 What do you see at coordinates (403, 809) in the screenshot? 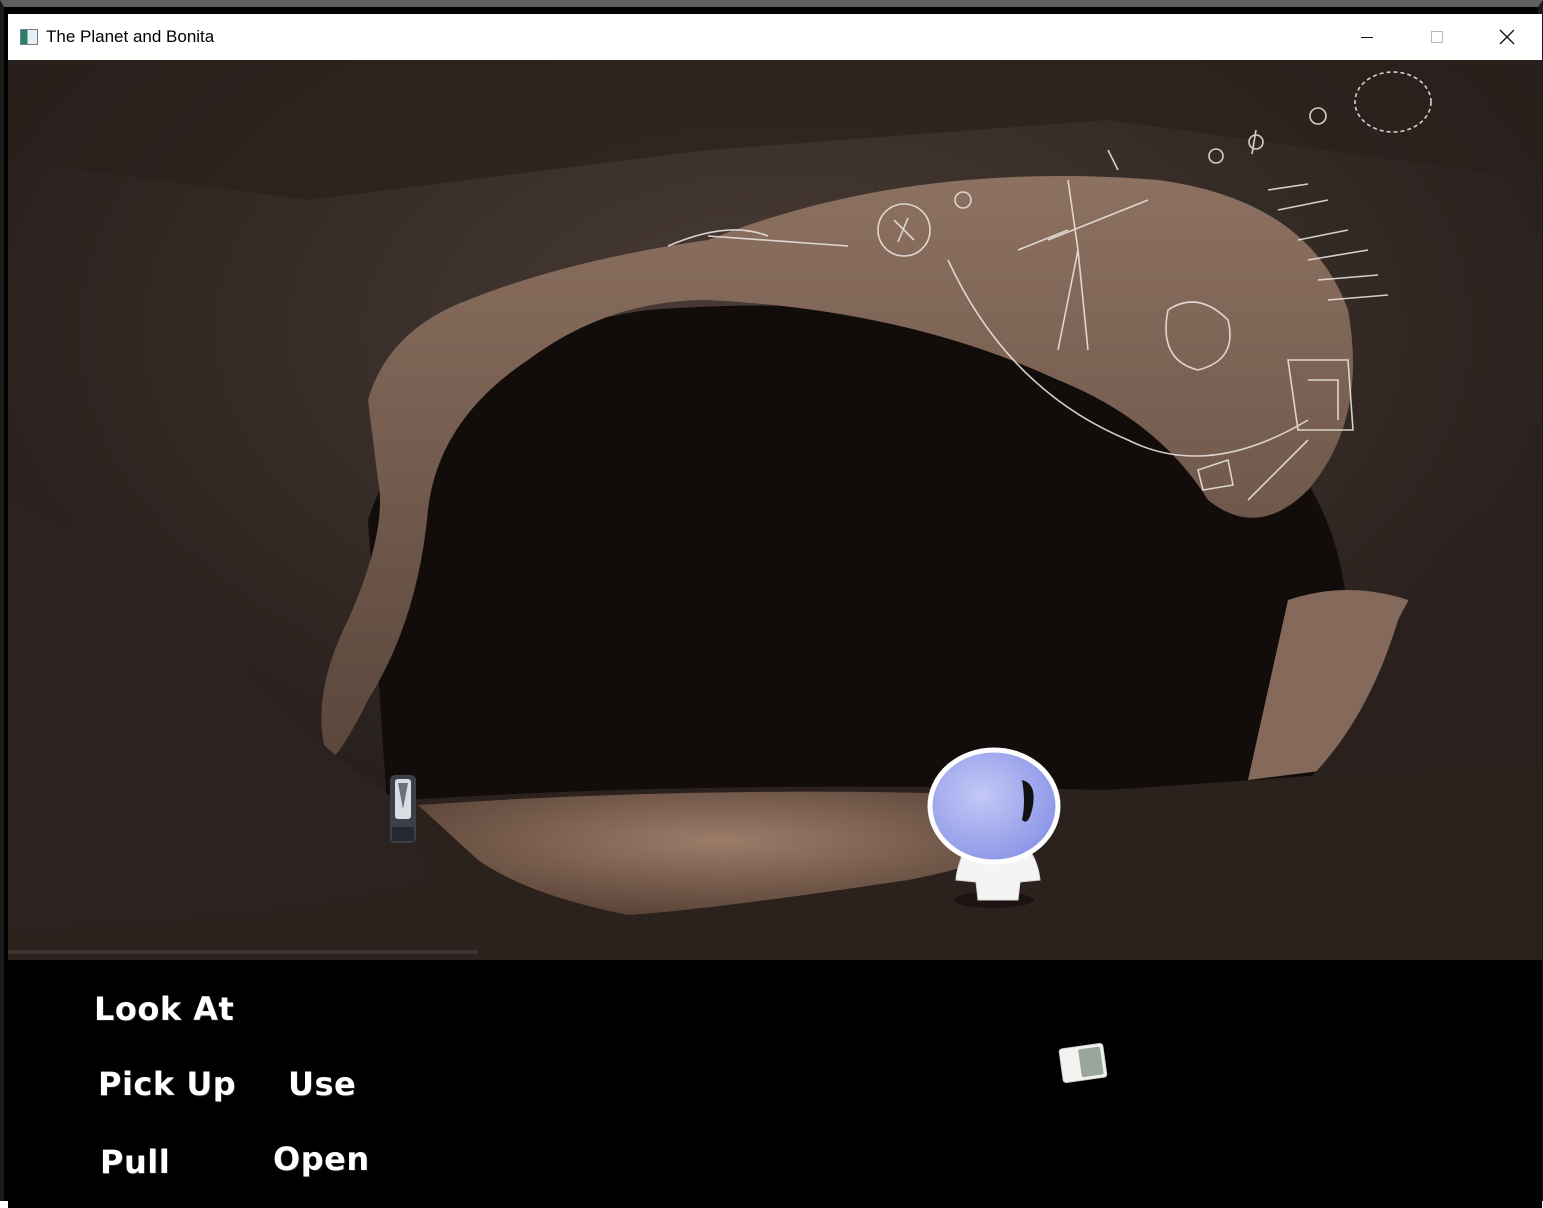
I see `flashlight` at bounding box center [403, 809].